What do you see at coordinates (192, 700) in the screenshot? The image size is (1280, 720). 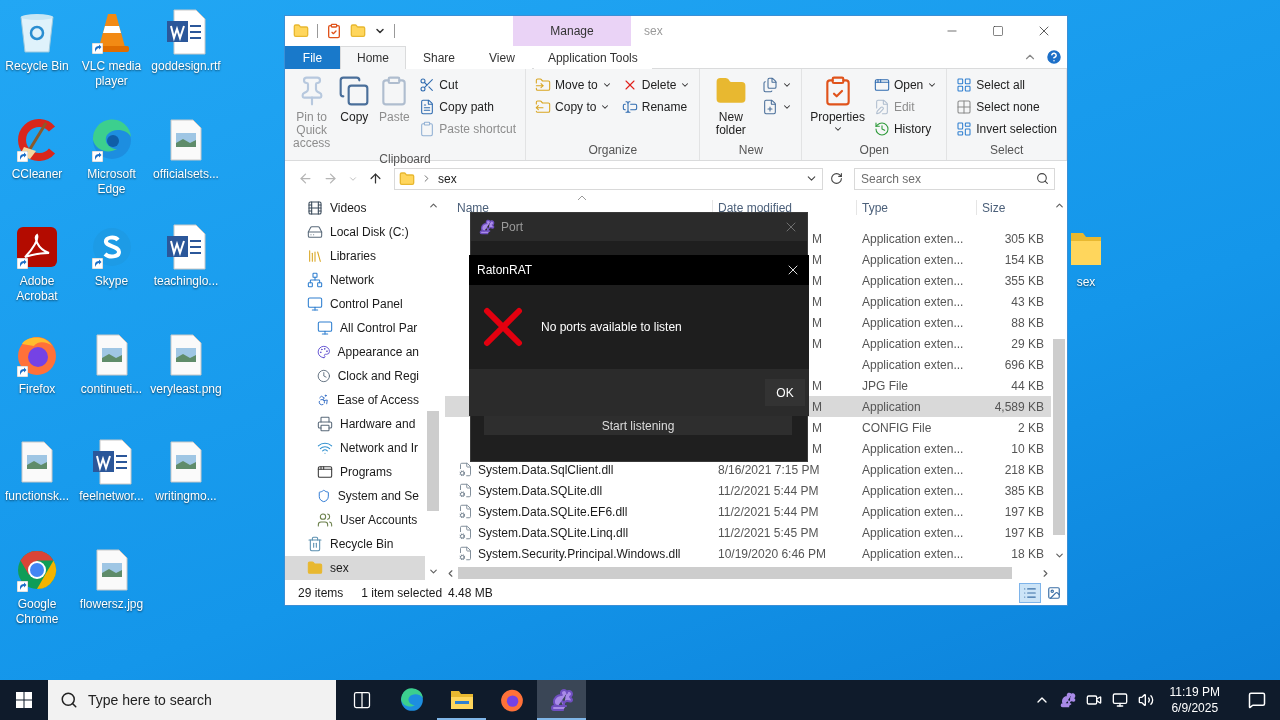 I see `search-field: Type here to search` at bounding box center [192, 700].